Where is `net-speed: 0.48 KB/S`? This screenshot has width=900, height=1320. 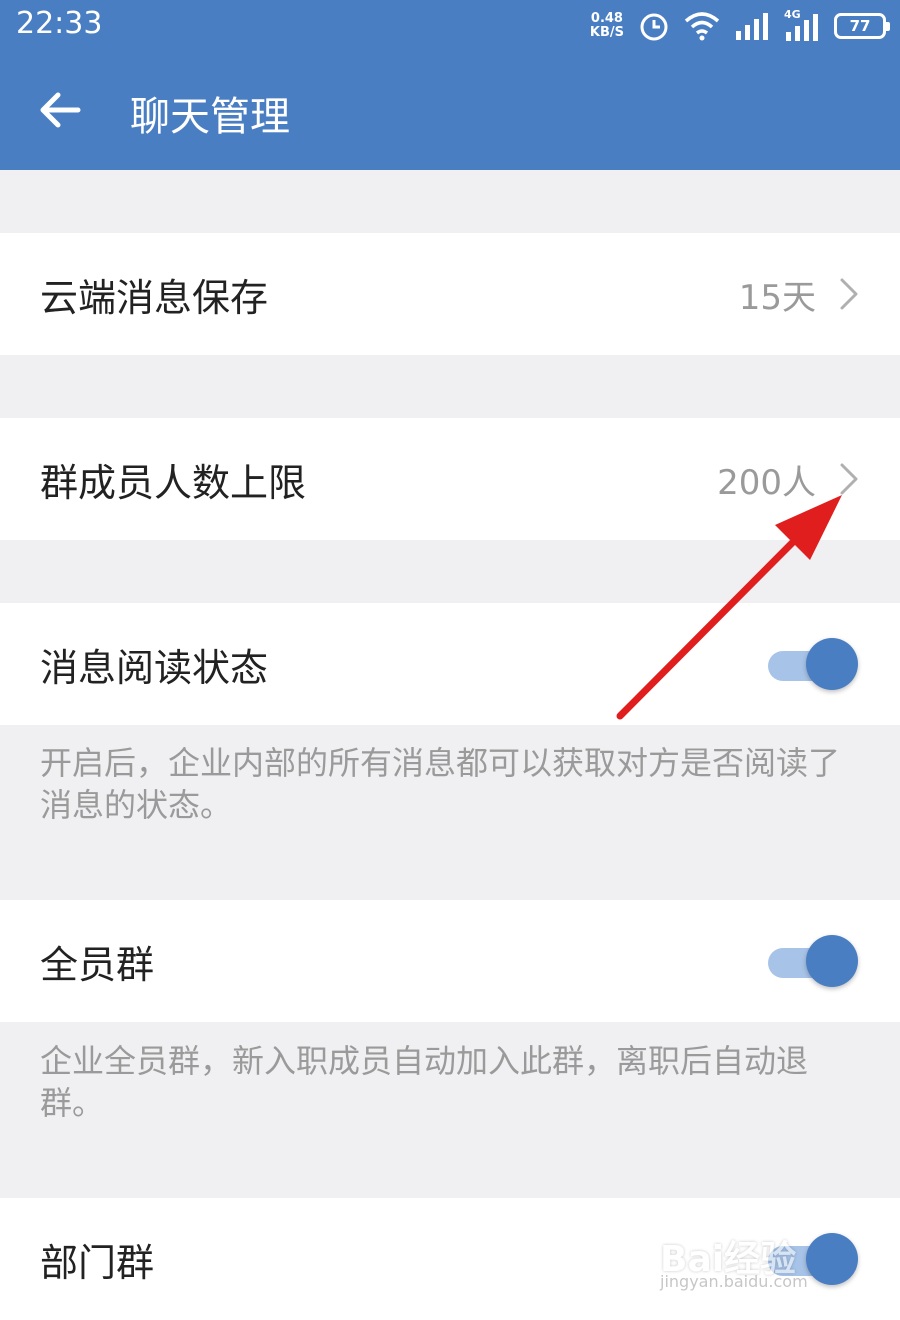
net-speed: 0.48 KB/S is located at coordinates (607, 26).